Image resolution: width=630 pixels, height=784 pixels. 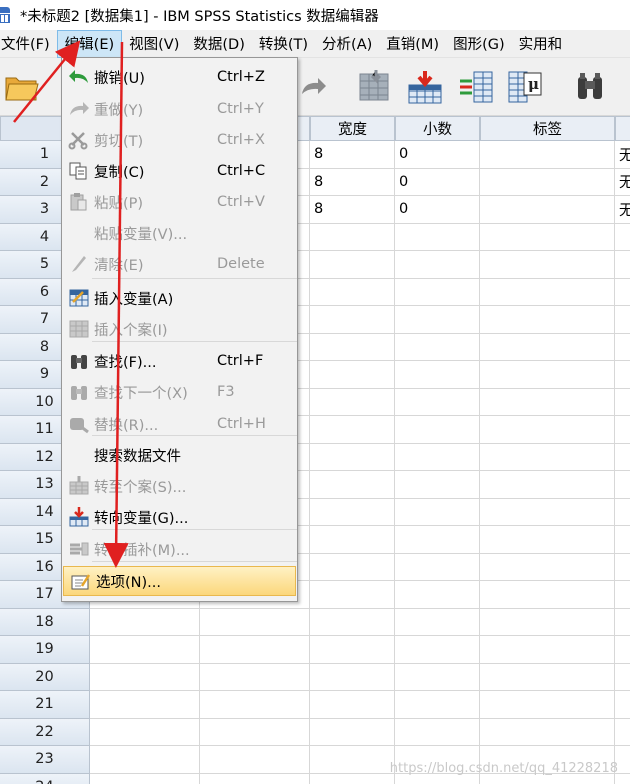 I want to click on column-header-decimals: 小数, so click(x=437, y=128).